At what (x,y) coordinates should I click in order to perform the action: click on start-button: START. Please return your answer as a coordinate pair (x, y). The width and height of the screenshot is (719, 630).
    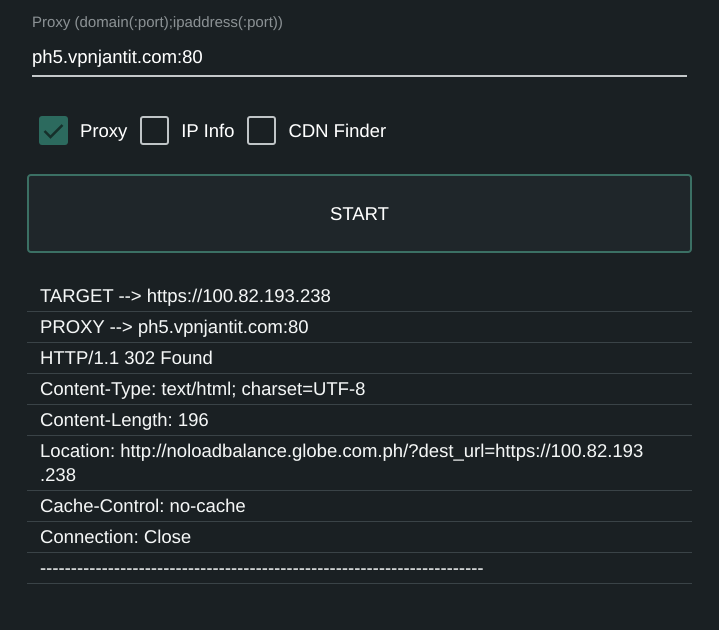
    Looking at the image, I should click on (359, 213).